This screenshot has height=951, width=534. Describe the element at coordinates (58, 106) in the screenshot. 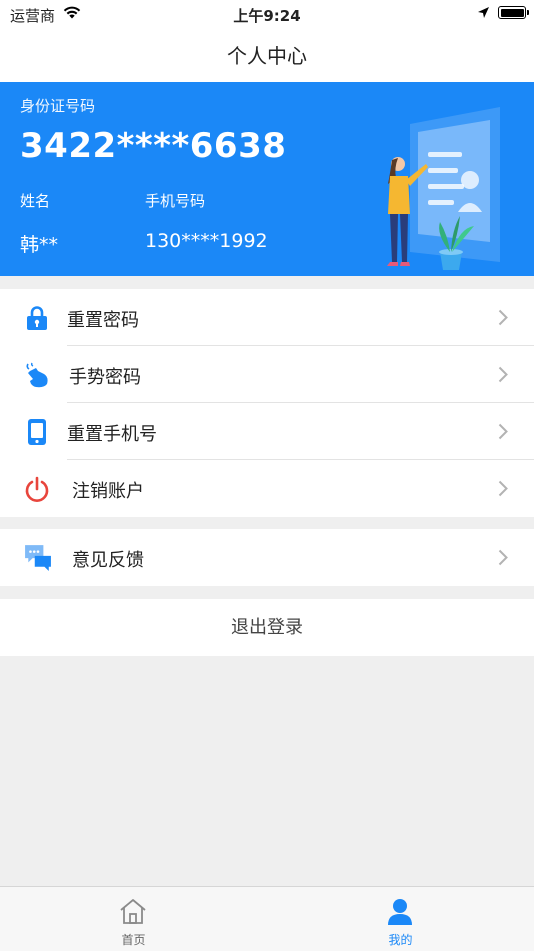

I see `id-number-label: 身份证号码` at that location.